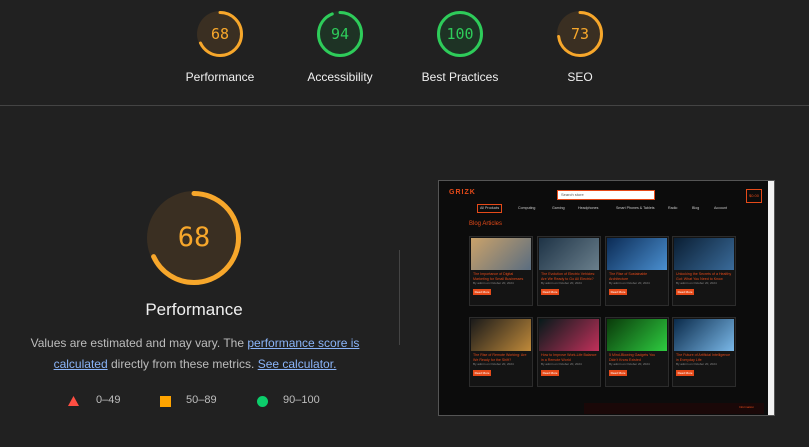 The image size is (809, 447). I want to click on category-label: Best Practices, so click(460, 77).